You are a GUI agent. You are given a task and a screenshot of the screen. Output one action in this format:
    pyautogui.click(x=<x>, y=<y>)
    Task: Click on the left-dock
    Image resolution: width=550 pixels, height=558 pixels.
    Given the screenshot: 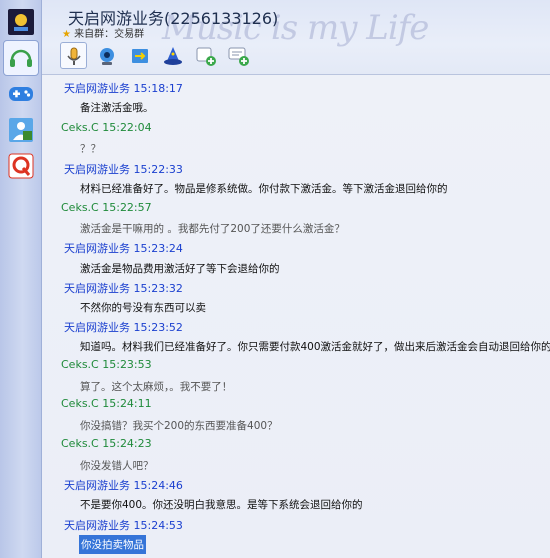 What is the action you would take?
    pyautogui.click(x=21, y=279)
    